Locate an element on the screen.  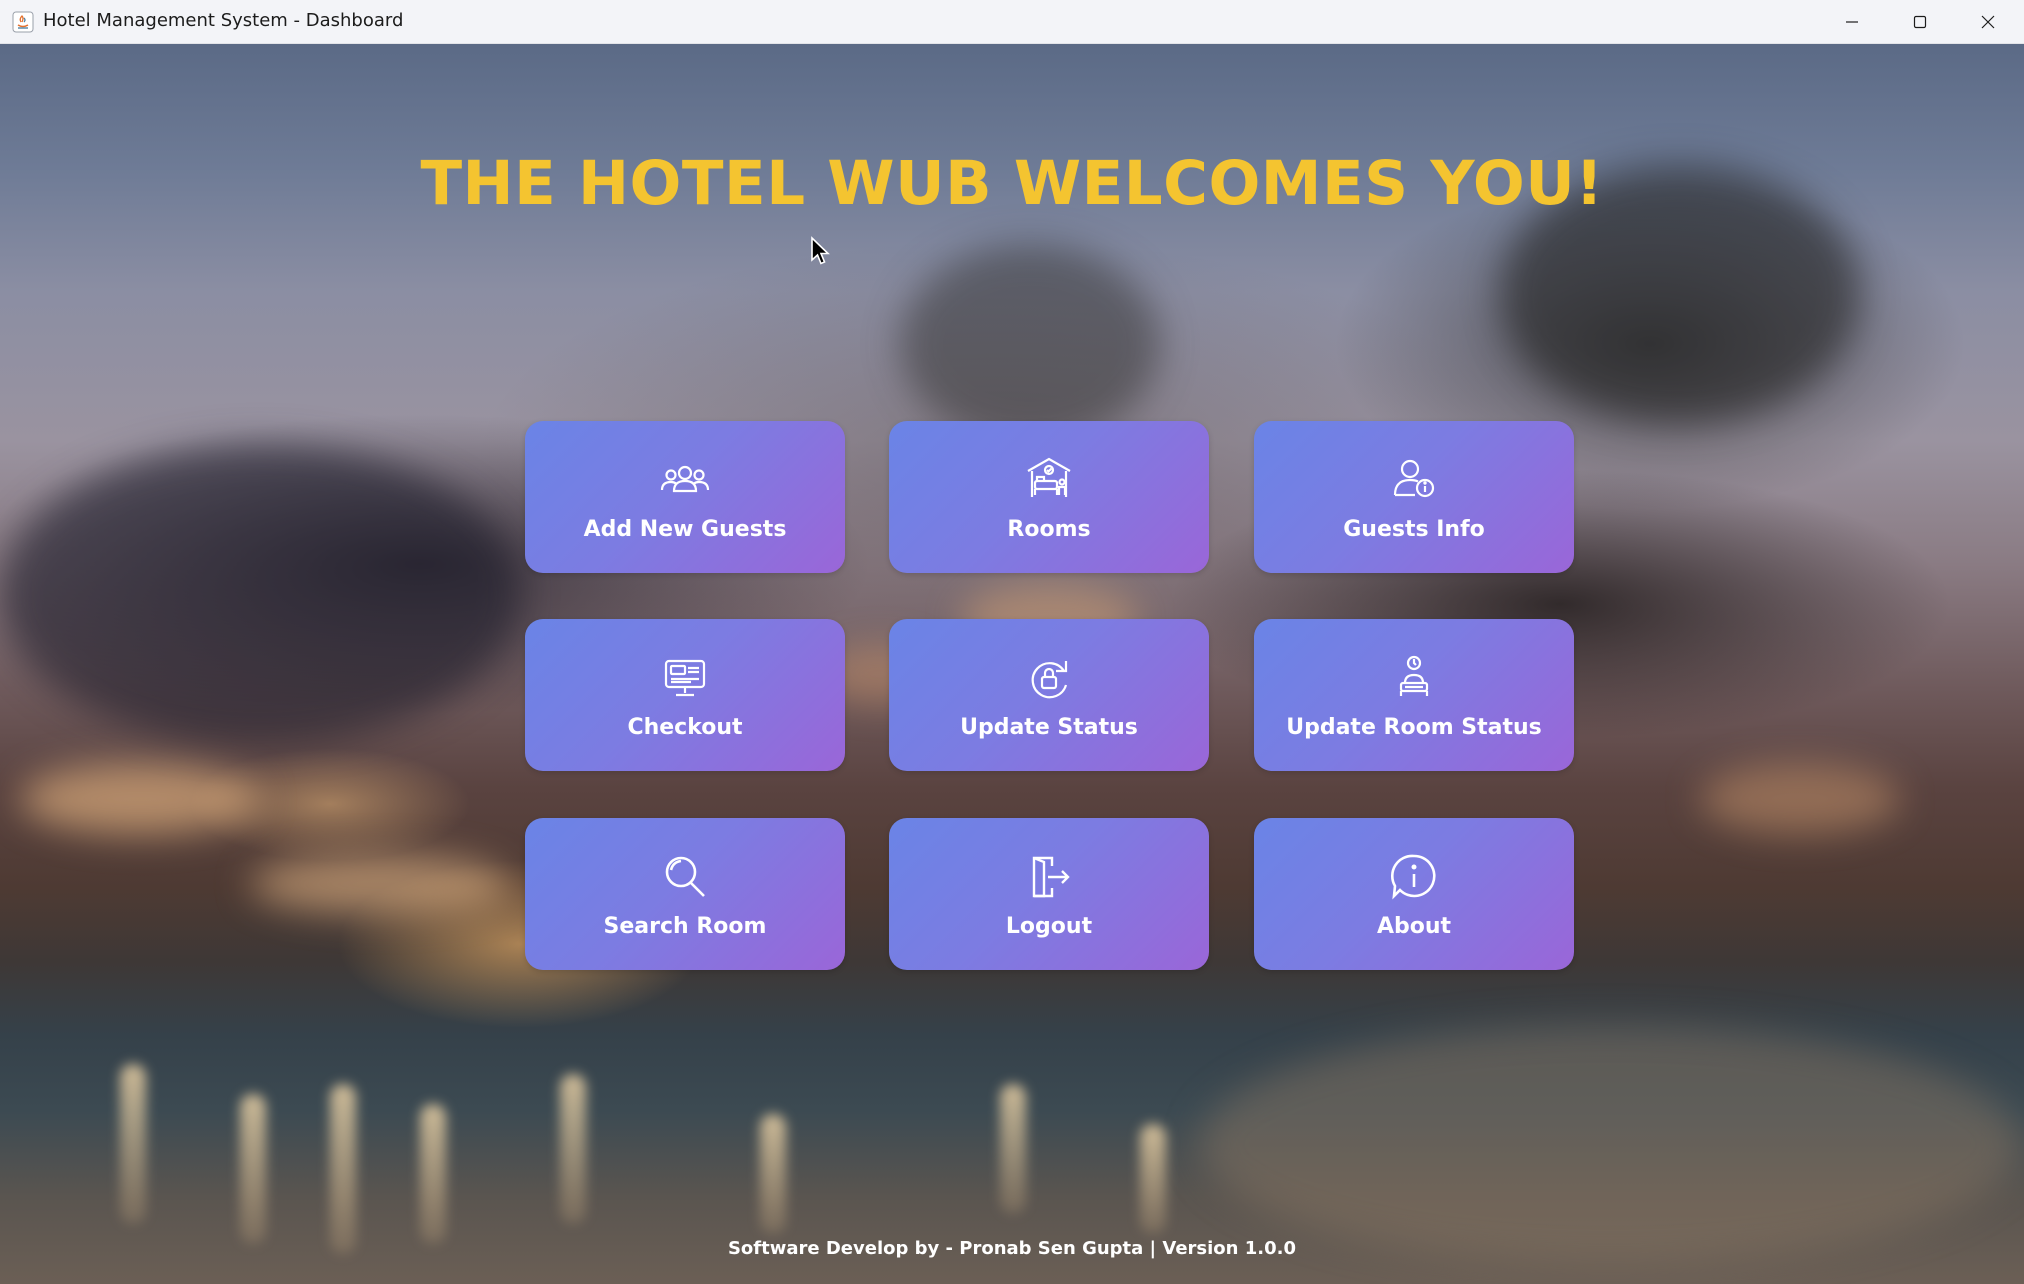
rooms-button: Rooms is located at coordinates (1049, 497).